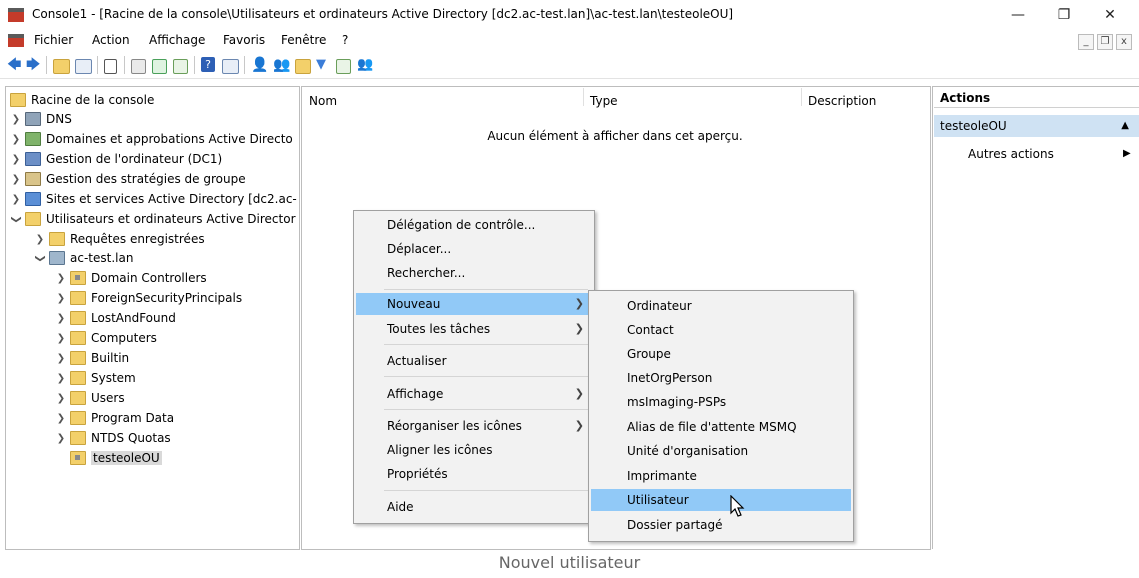 This screenshot has height=578, width=1139. What do you see at coordinates (244, 40) in the screenshot?
I see `menu-favoris: Favoris` at bounding box center [244, 40].